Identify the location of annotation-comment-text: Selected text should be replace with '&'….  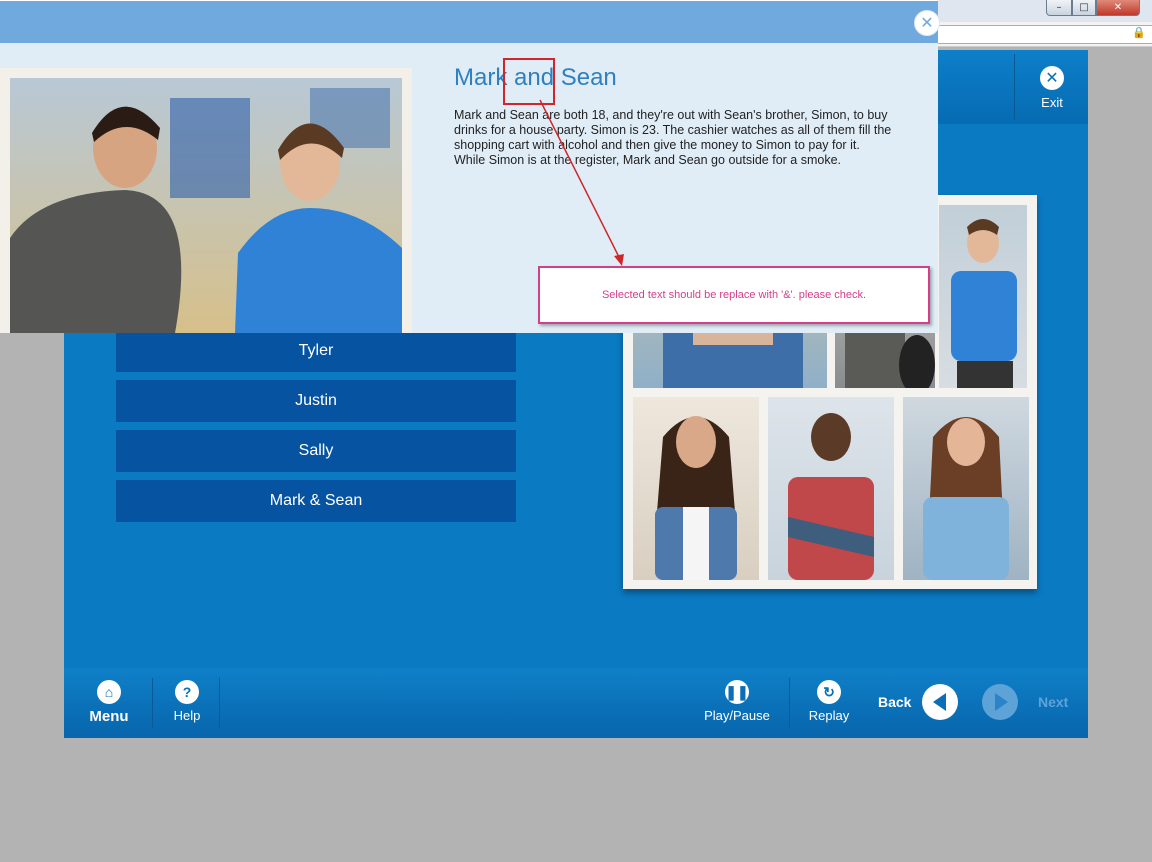
(734, 295).